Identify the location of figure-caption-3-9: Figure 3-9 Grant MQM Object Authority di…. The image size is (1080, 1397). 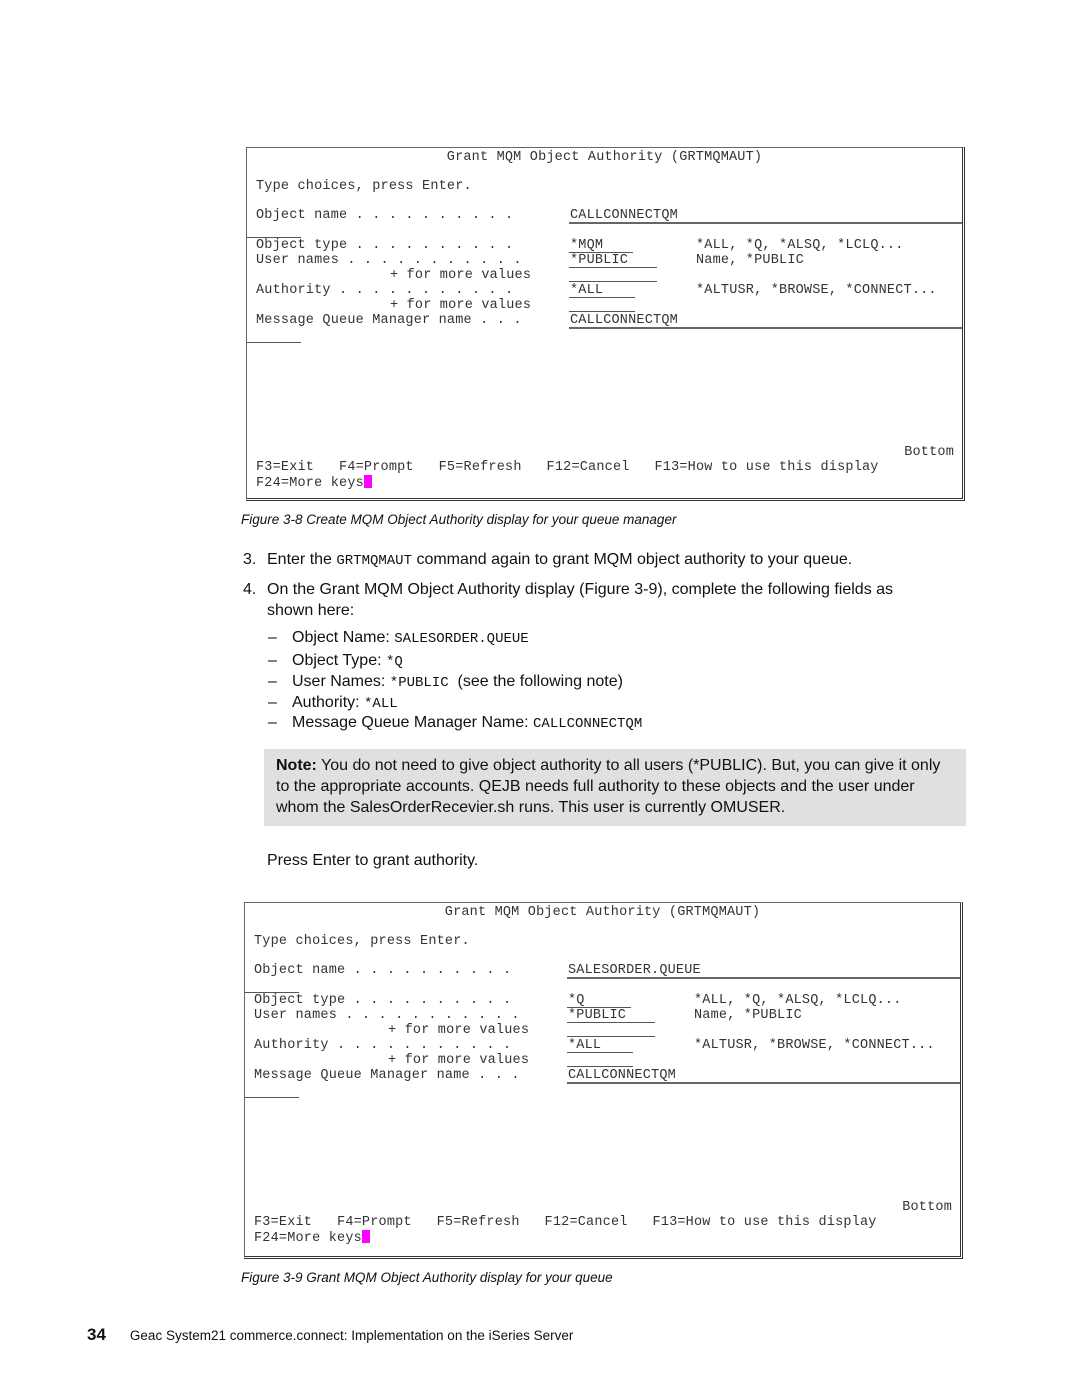
(427, 1277).